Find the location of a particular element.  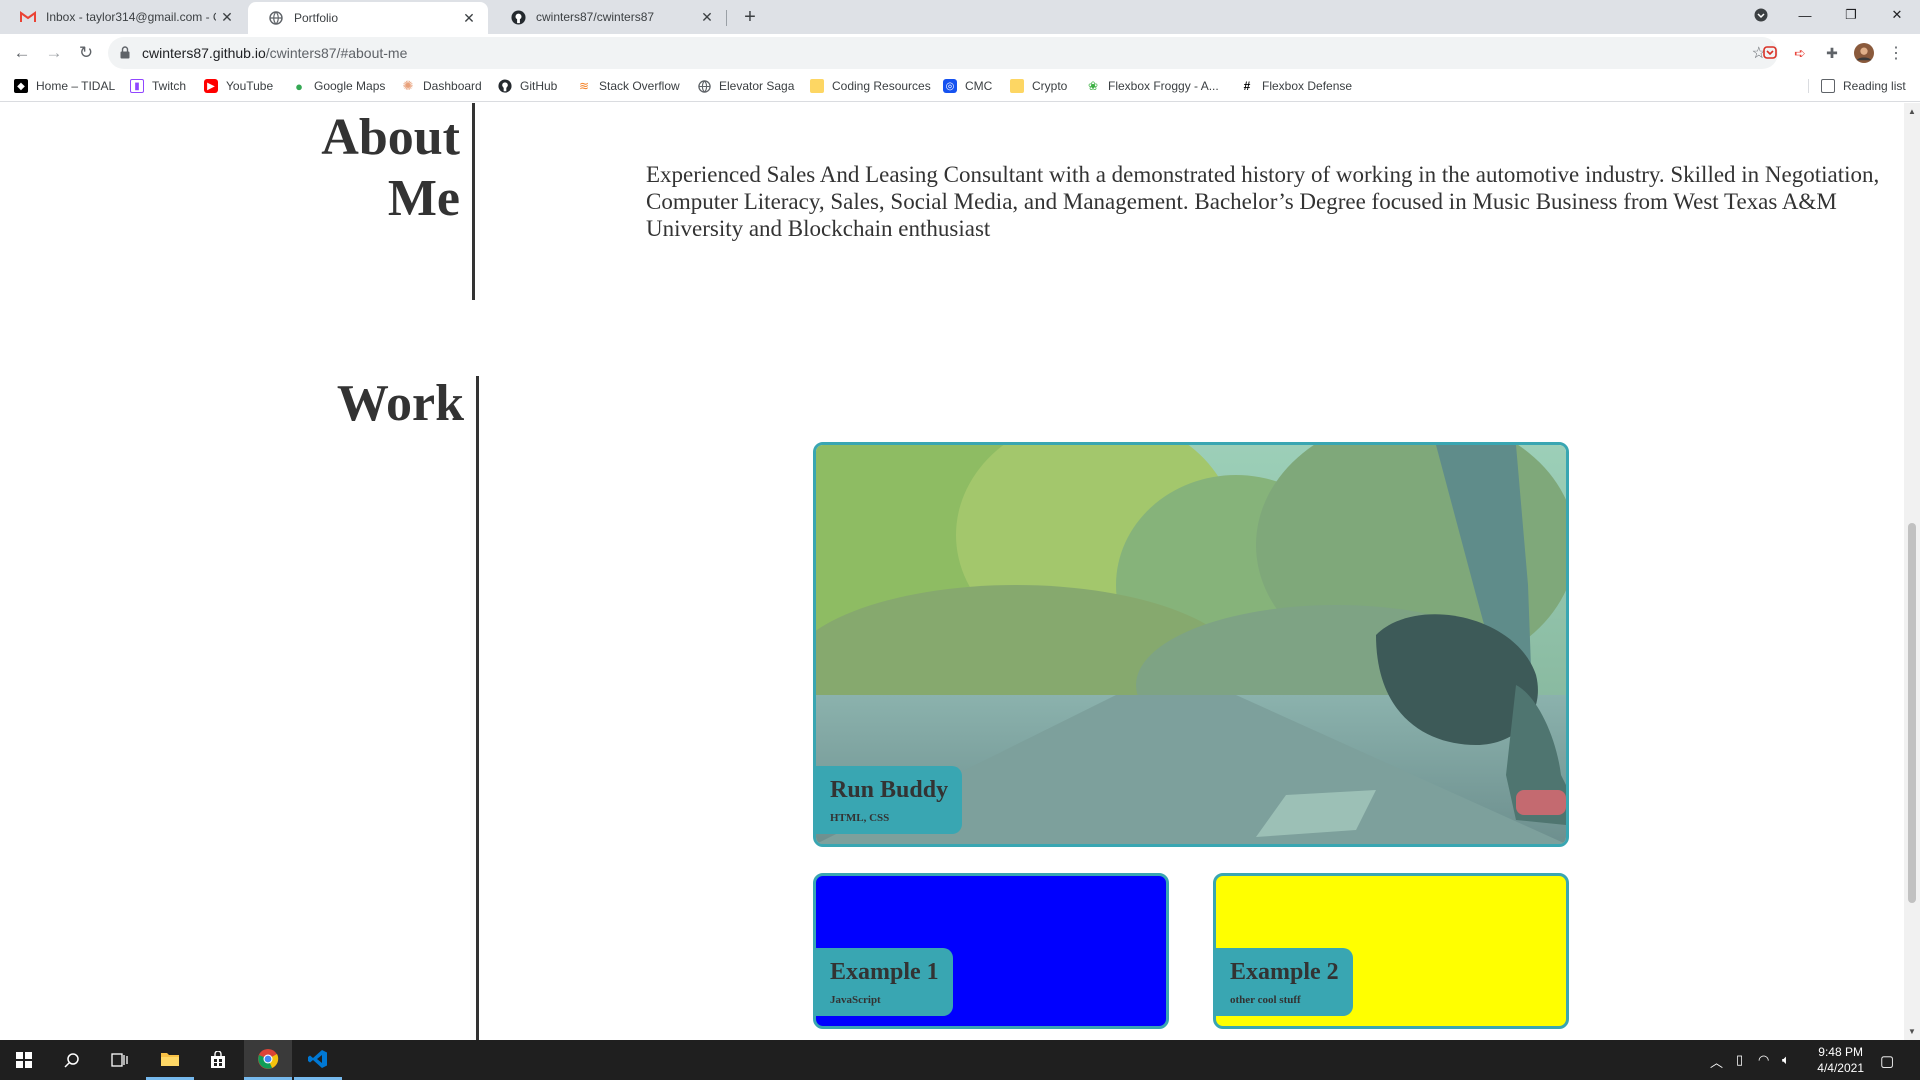

network-icon: ◠ is located at coordinates (1763, 1060).